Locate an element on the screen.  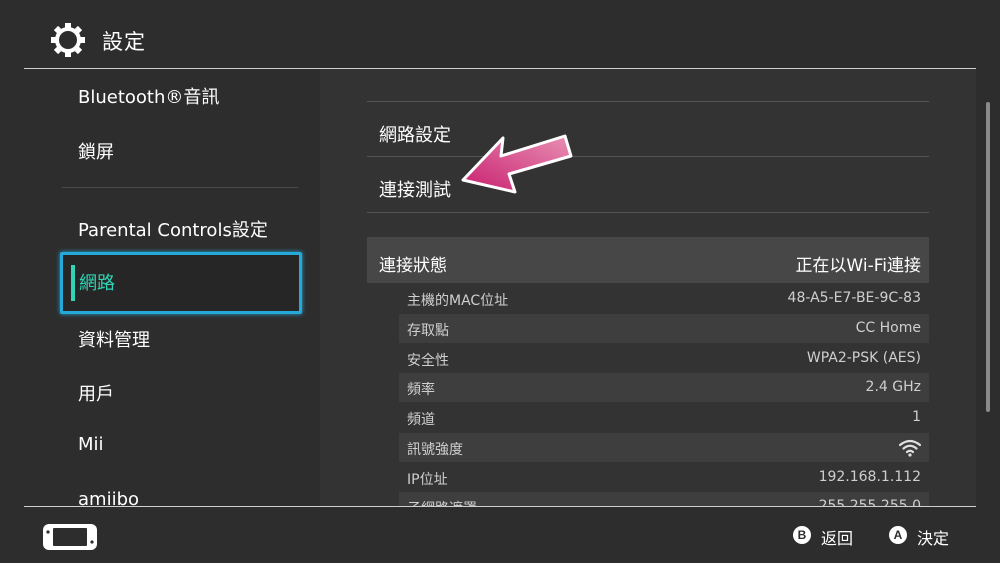
detail-row-access-point: 存取點 CC Home is located at coordinates (664, 328).